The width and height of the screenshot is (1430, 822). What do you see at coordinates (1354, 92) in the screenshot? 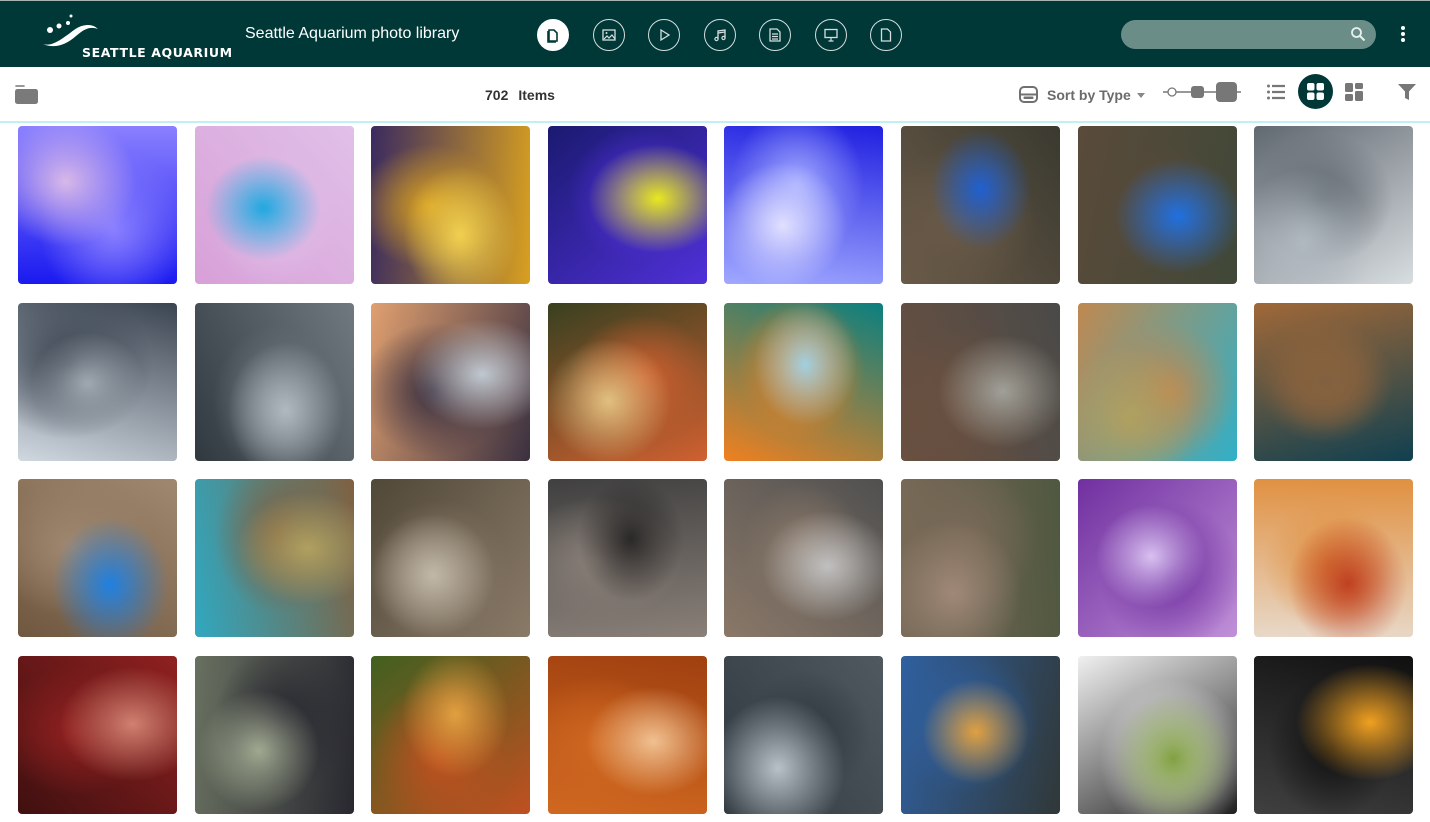
I see `mosaic-view-icon` at bounding box center [1354, 92].